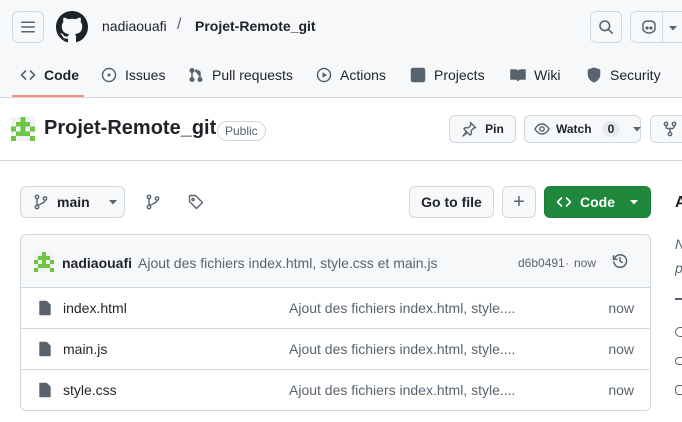  What do you see at coordinates (61, 75) in the screenshot?
I see `tab-code-label: Code` at bounding box center [61, 75].